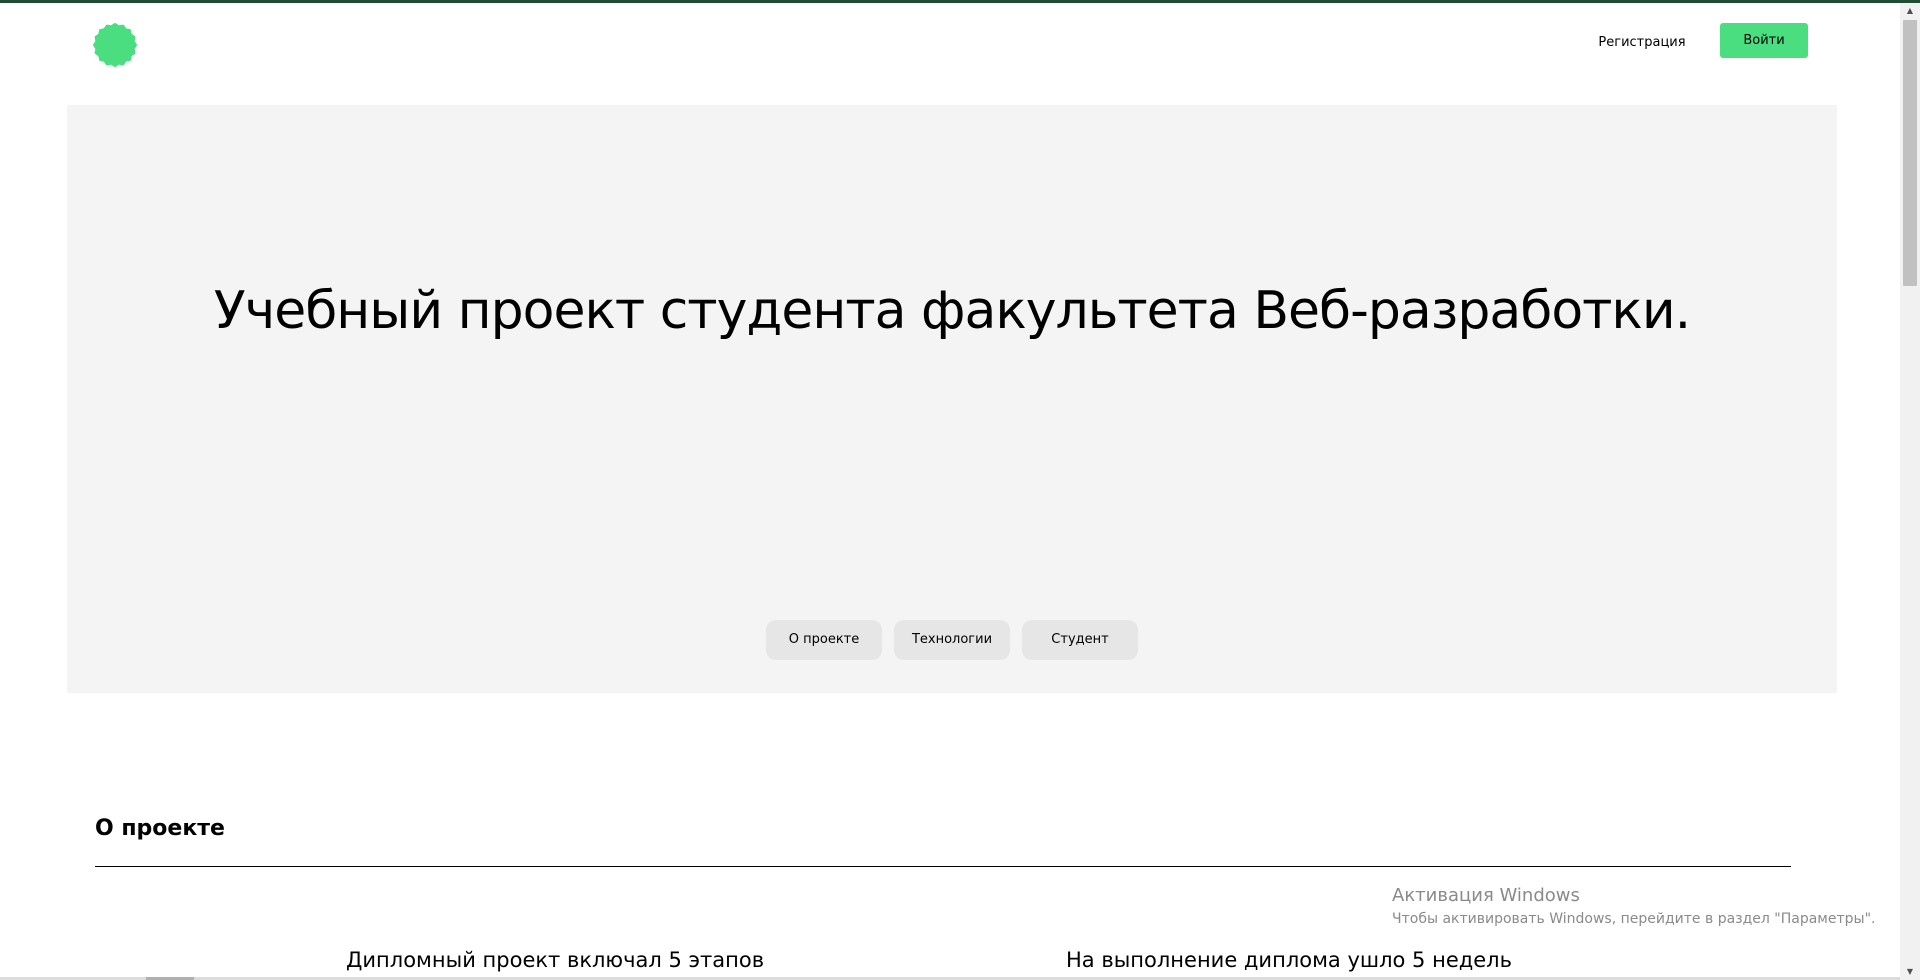 The width and height of the screenshot is (1920, 980). Describe the element at coordinates (824, 640) in the screenshot. I see `nav-tab-about: О проекте` at that location.